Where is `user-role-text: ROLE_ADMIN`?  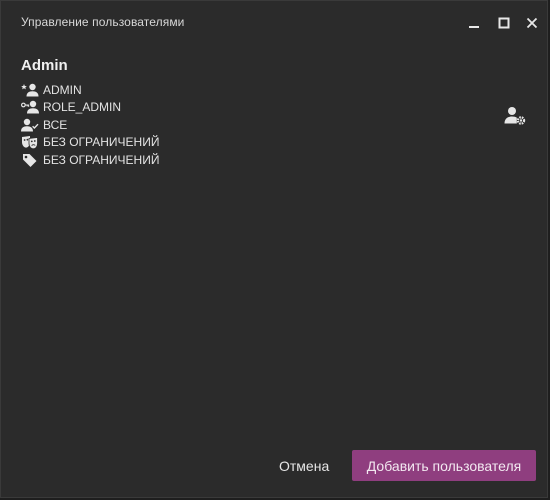 user-role-text: ROLE_ADMIN is located at coordinates (82, 107).